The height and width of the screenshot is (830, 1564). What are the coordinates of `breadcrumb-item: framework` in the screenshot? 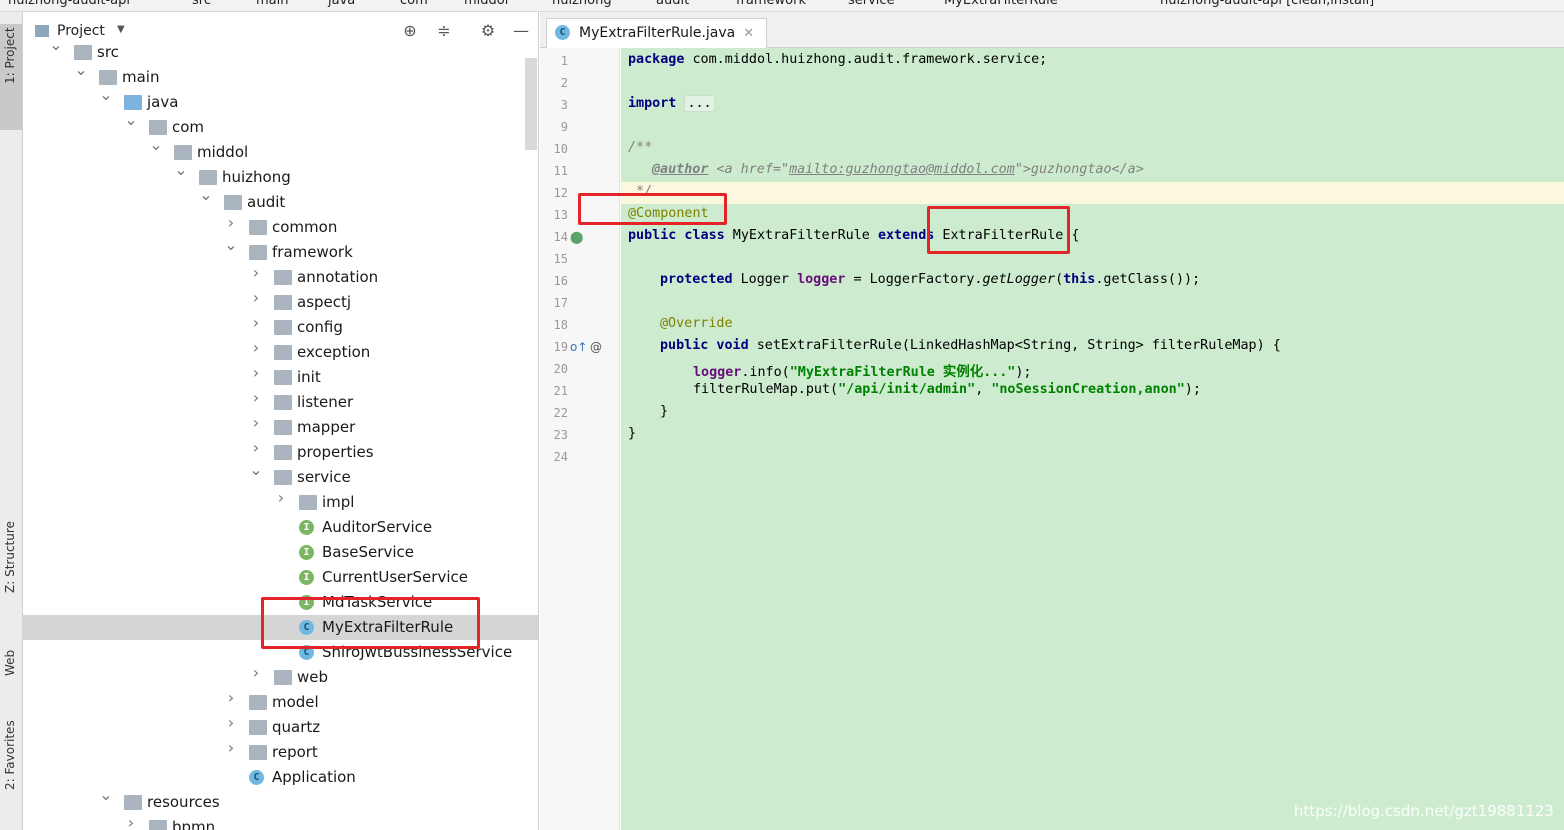 It's located at (771, 4).